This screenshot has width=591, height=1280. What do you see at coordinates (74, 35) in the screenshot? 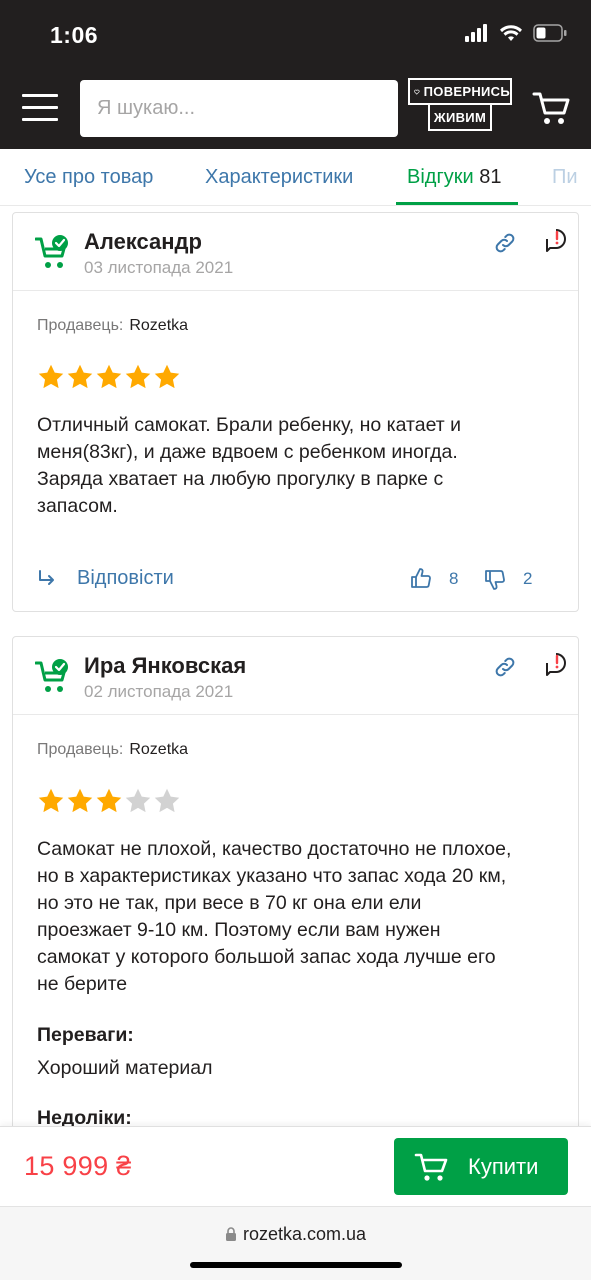
I see `status-time: 1:06` at bounding box center [74, 35].